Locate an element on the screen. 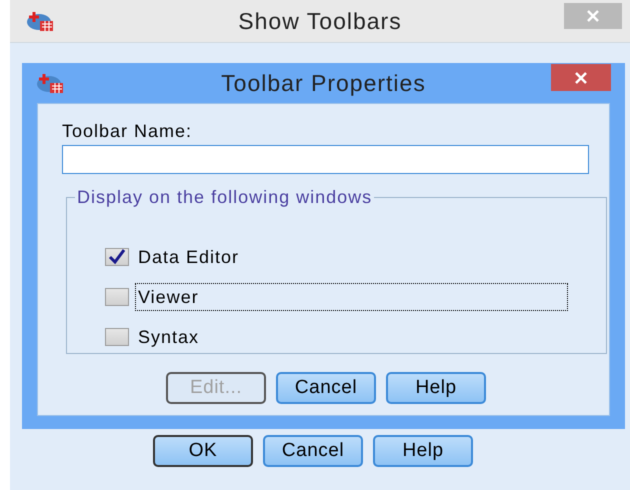 The width and height of the screenshot is (630, 490). window-title: Show Toolbars is located at coordinates (320, 21).